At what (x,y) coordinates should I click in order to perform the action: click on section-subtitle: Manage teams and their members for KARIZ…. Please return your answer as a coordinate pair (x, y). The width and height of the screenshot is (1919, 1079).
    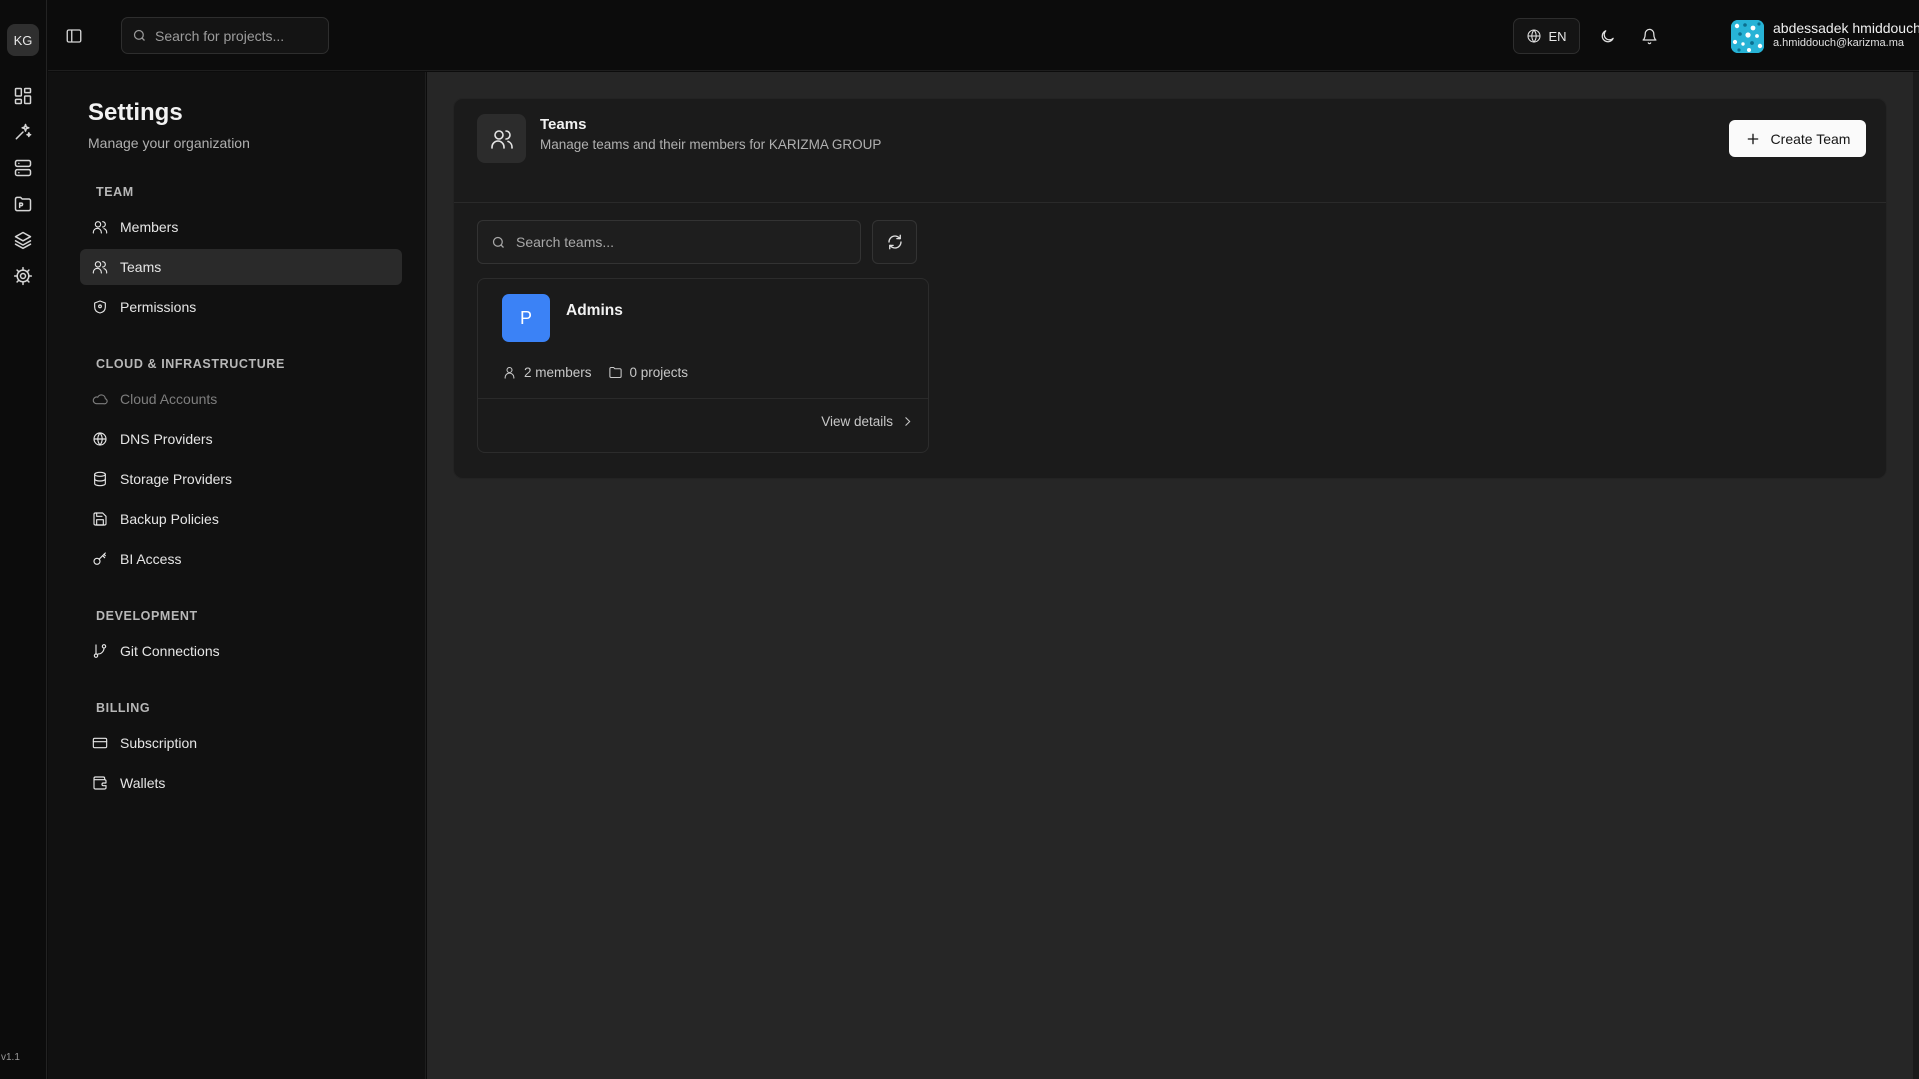
    Looking at the image, I should click on (711, 144).